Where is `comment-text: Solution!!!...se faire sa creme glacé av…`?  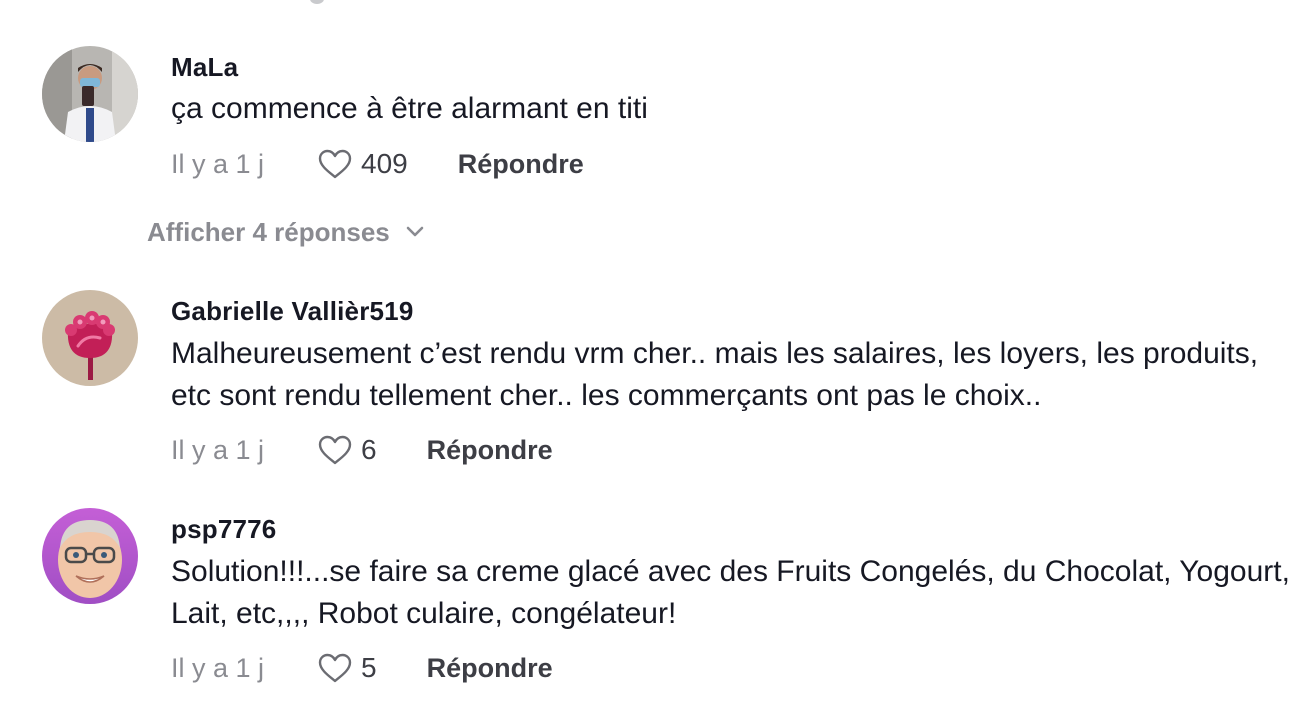 comment-text: Solution!!!...se faire sa creme glacé av… is located at coordinates (730, 592).